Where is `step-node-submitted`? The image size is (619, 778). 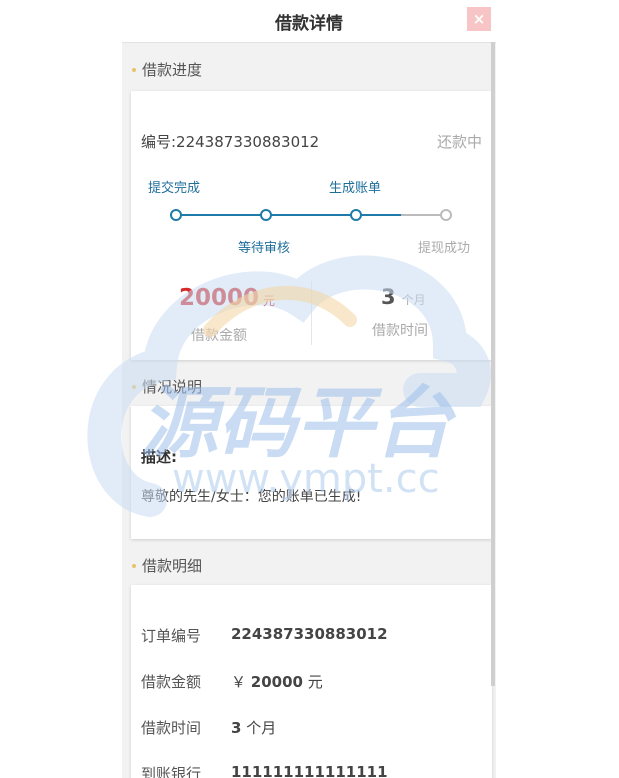
step-node-submitted is located at coordinates (176, 215).